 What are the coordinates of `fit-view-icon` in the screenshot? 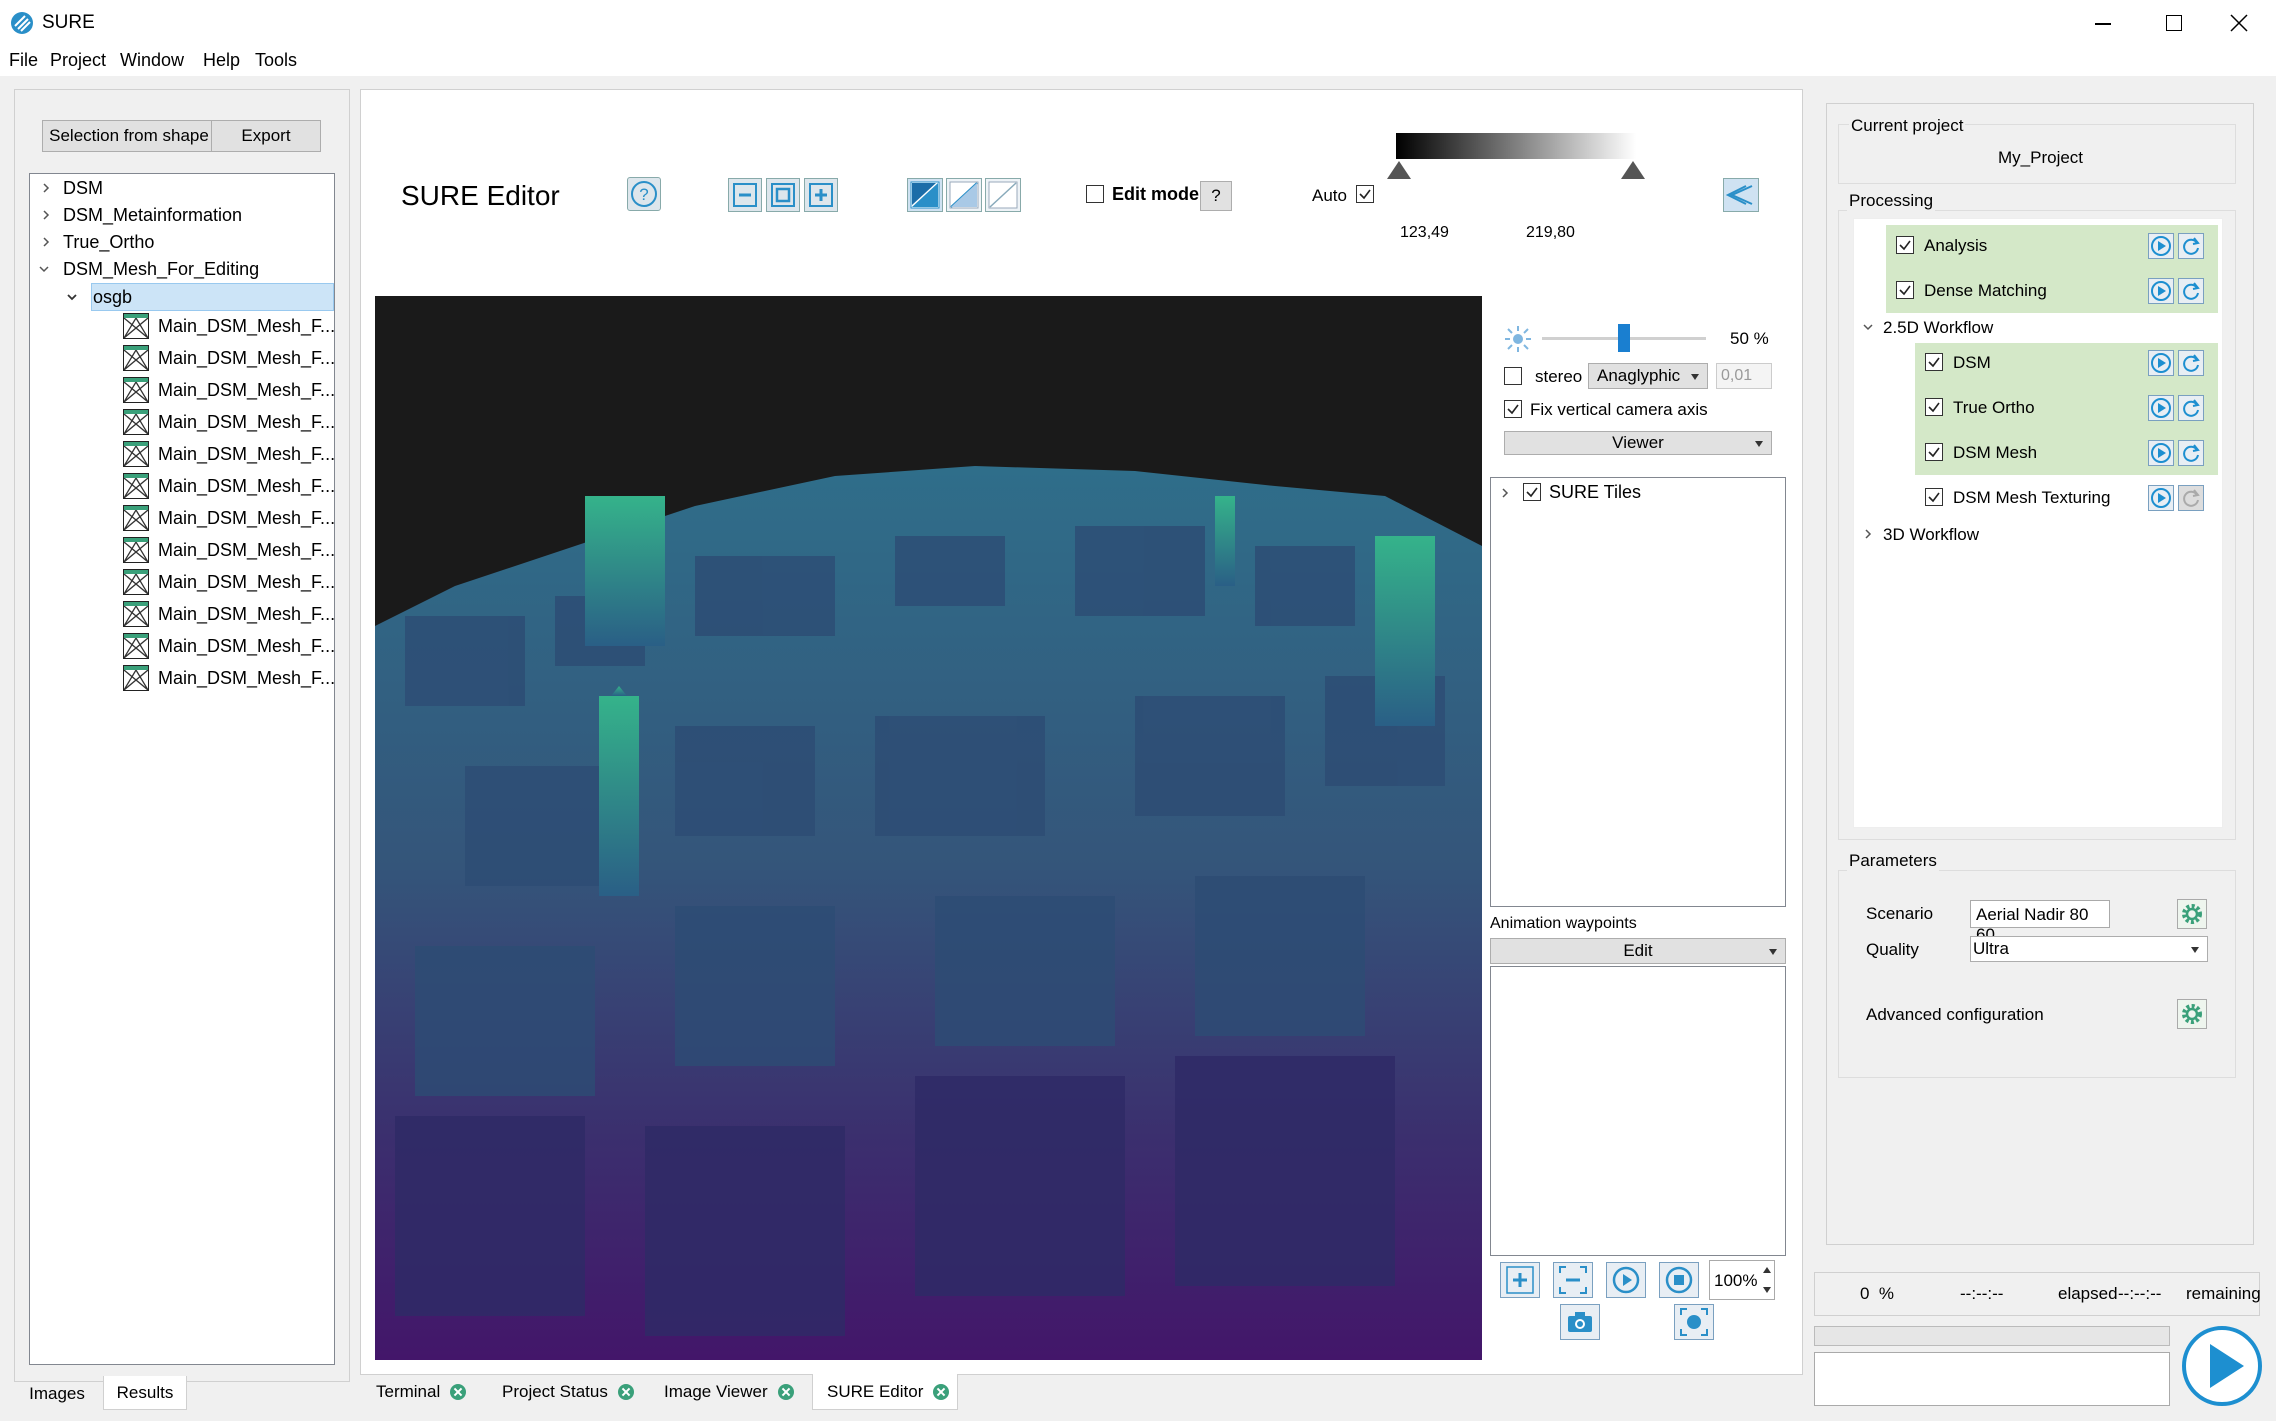 It's located at (783, 195).